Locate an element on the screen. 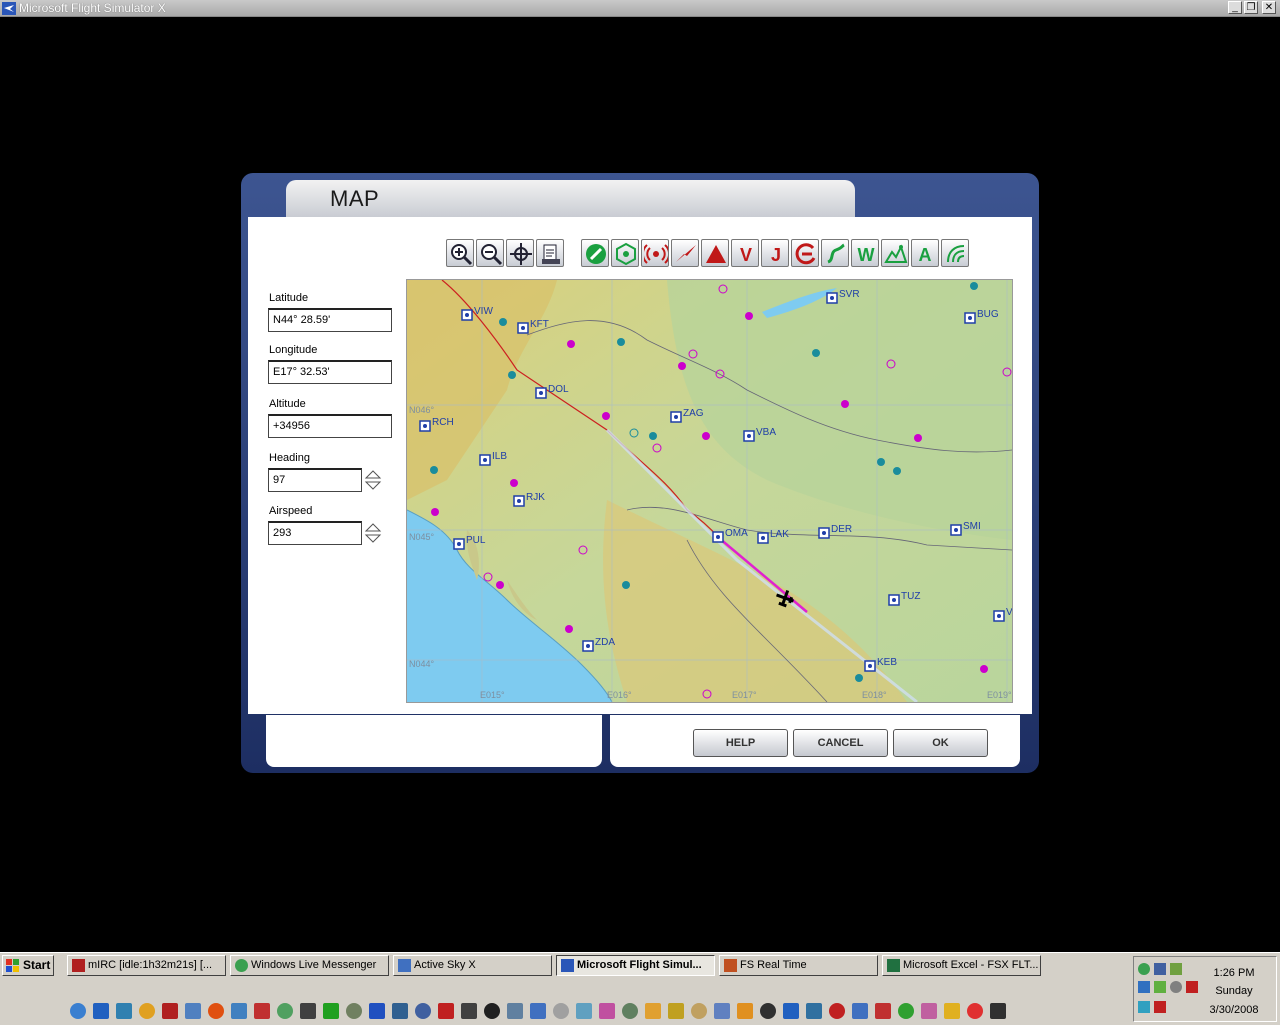 This screenshot has width=1280, height=1025. svg-text: J is located at coordinates (776, 255).